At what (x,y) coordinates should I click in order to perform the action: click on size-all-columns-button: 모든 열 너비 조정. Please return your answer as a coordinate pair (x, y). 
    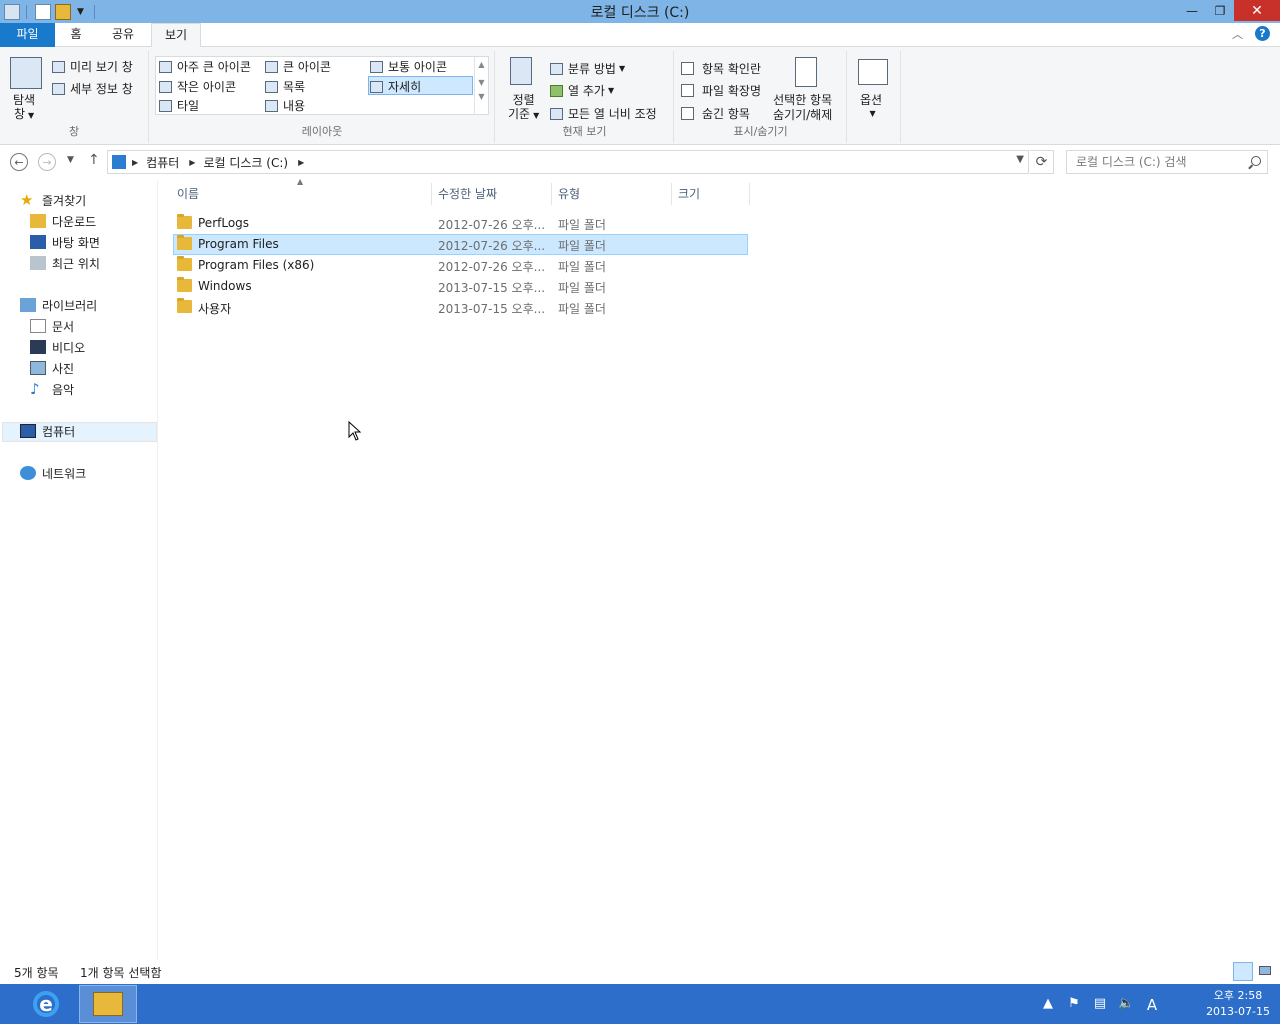
    Looking at the image, I should click on (603, 113).